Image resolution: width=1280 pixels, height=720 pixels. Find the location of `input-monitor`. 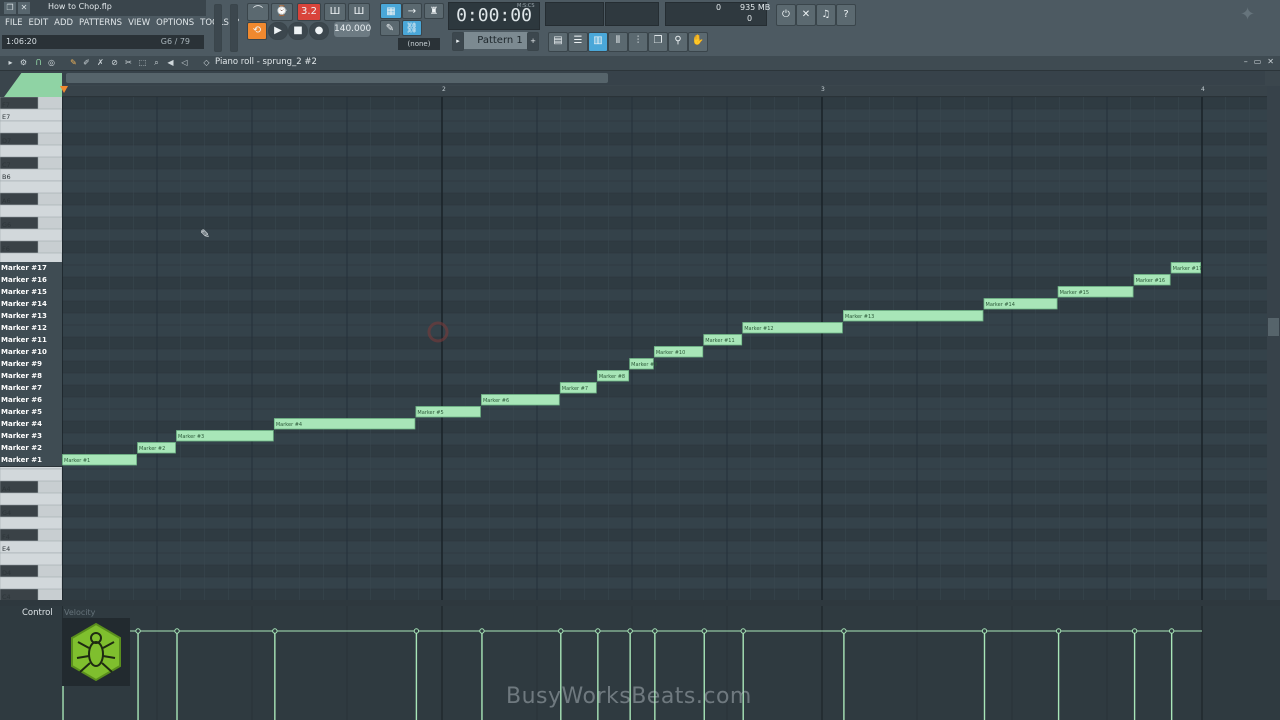

input-monitor is located at coordinates (632, 14).